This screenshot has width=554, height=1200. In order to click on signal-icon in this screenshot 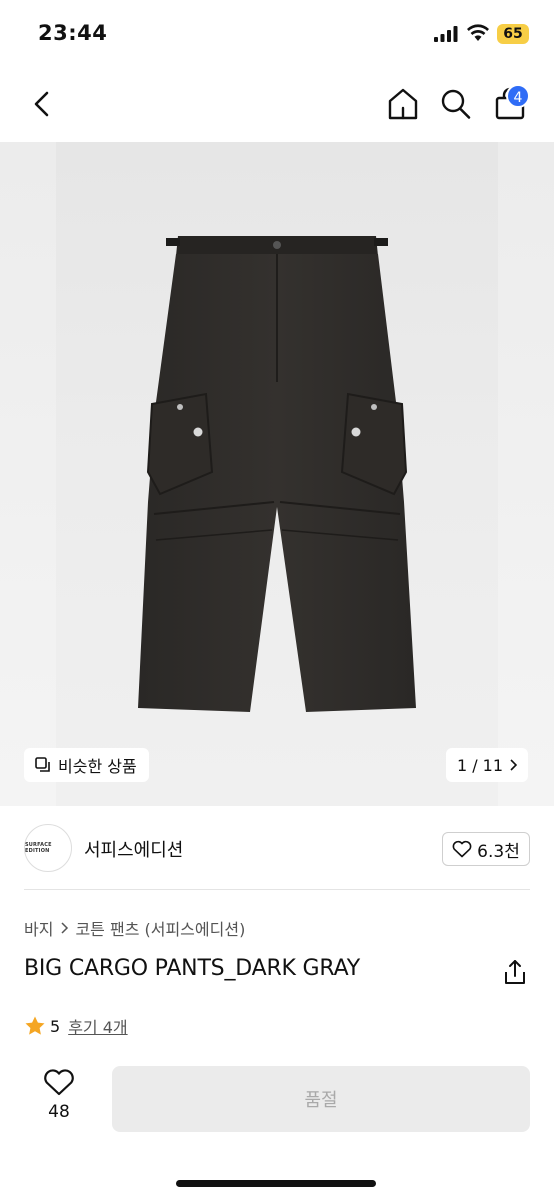, I will do `click(446, 34)`.